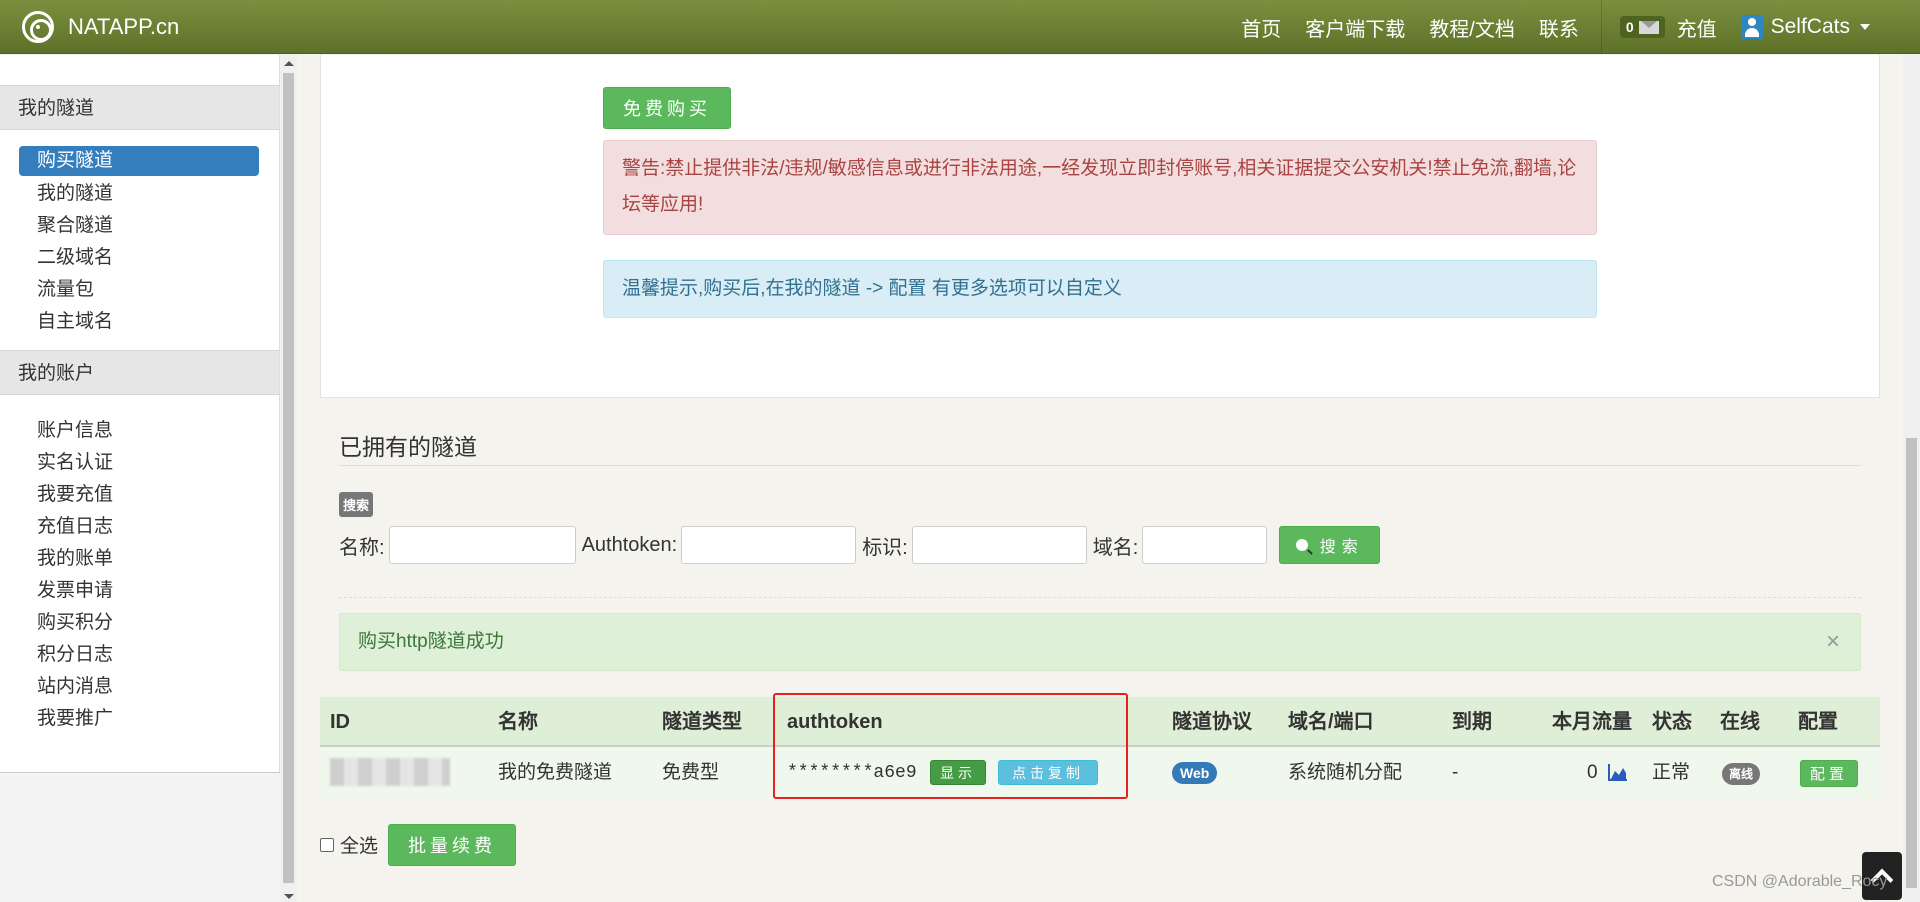 This screenshot has width=1920, height=902. Describe the element at coordinates (452, 845) in the screenshot. I see `batch-renew-button: 批量续费` at that location.